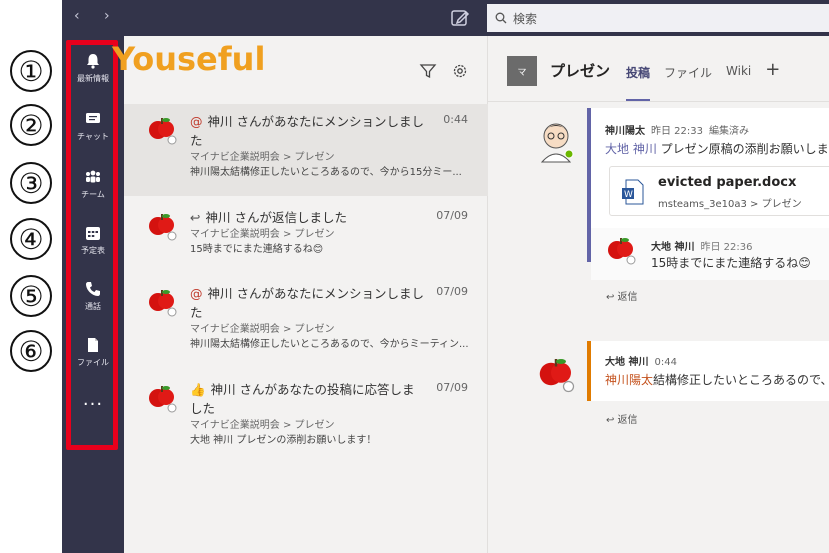 The height and width of the screenshot is (553, 829). I want to click on post-author: 大地 神川, so click(627, 362).